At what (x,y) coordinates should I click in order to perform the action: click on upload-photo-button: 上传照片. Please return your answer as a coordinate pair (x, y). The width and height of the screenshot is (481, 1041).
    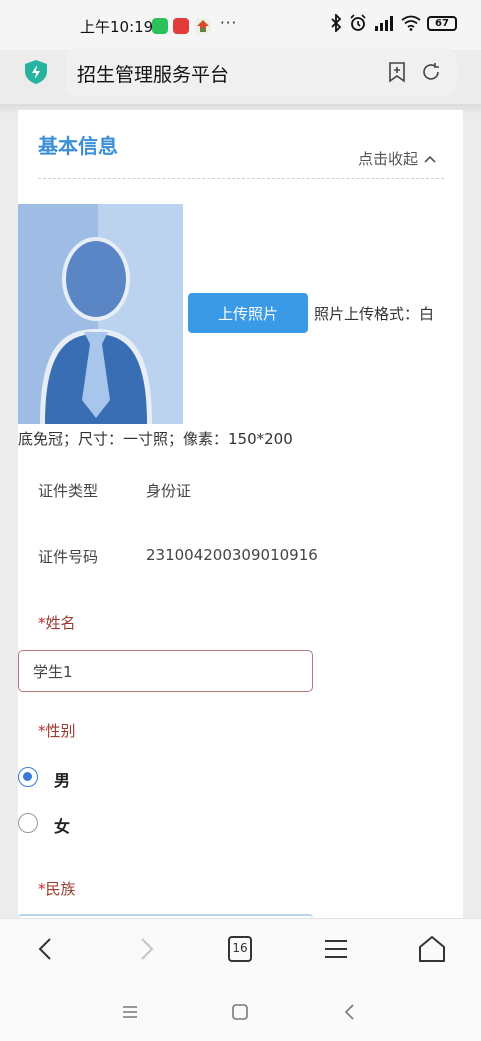
    Looking at the image, I should click on (248, 313).